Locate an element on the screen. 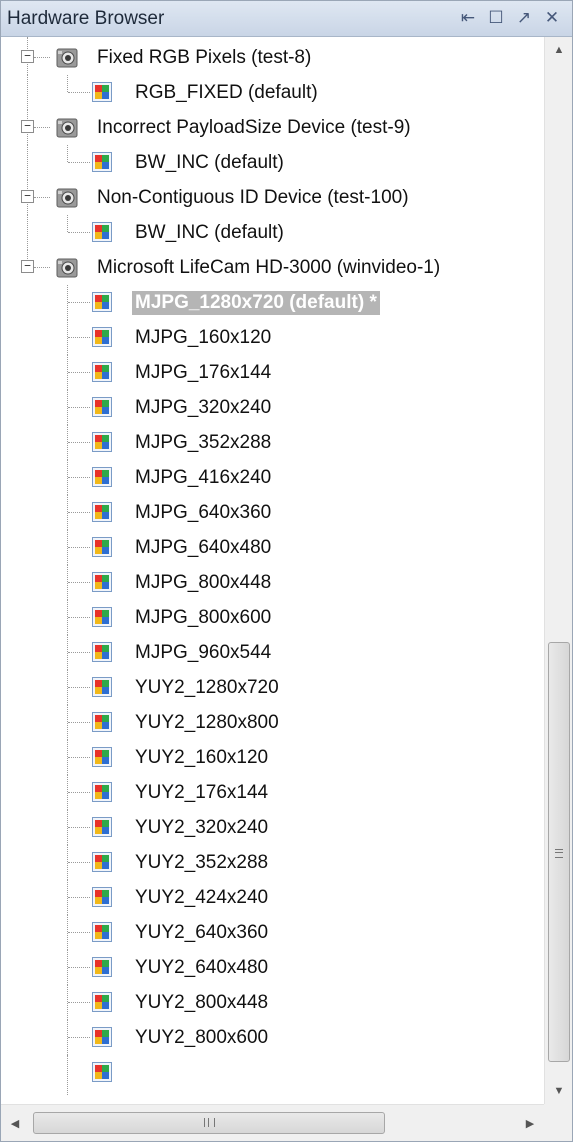  tree-format-node: MJPG_320x240 is located at coordinates (272, 407).